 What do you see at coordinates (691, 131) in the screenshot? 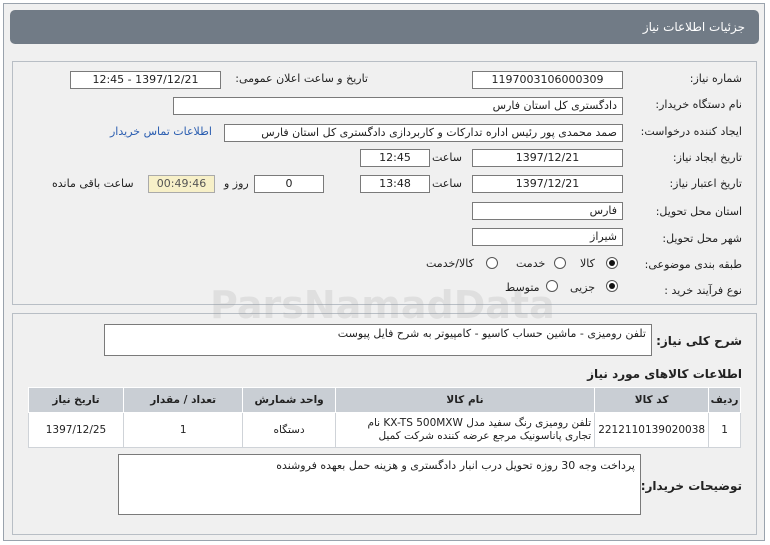
I see `creator-label: ایجاد کننده درخواست:` at bounding box center [691, 131].